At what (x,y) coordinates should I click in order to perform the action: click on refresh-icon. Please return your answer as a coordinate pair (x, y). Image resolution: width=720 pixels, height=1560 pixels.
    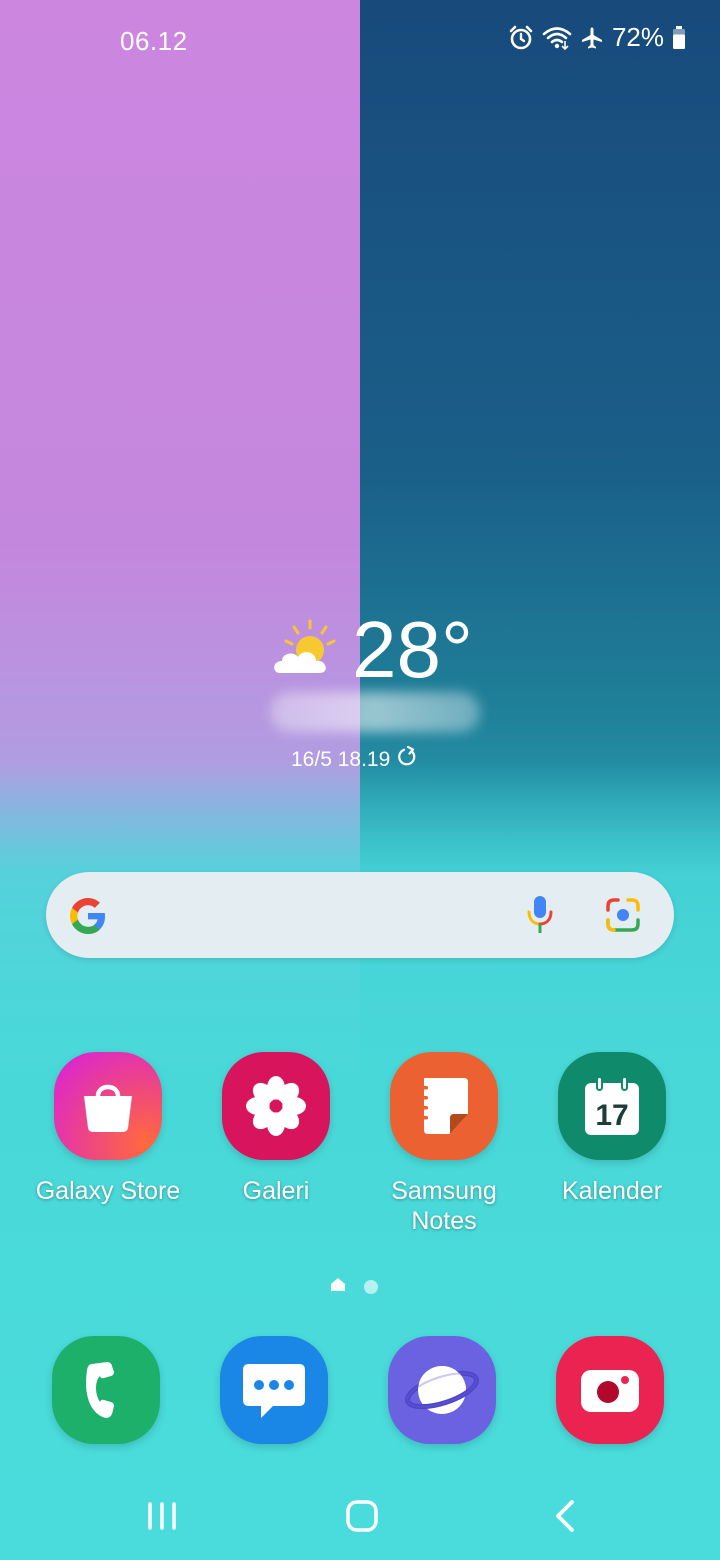
    Looking at the image, I should click on (407, 759).